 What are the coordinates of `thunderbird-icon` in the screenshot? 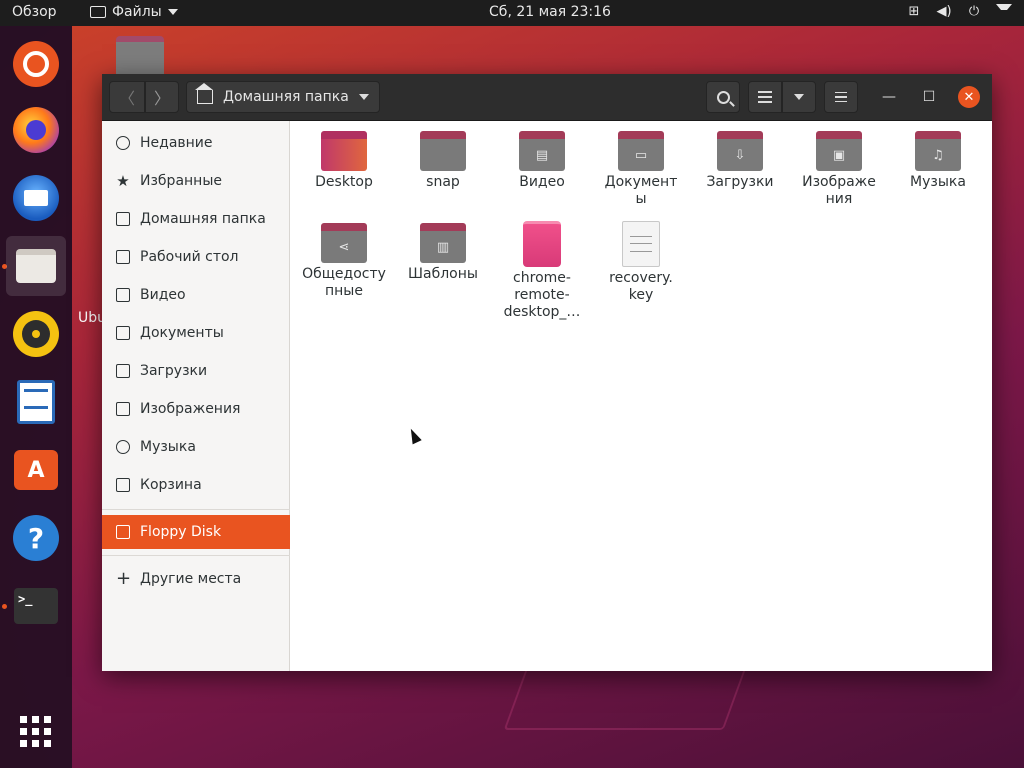 It's located at (36, 198).